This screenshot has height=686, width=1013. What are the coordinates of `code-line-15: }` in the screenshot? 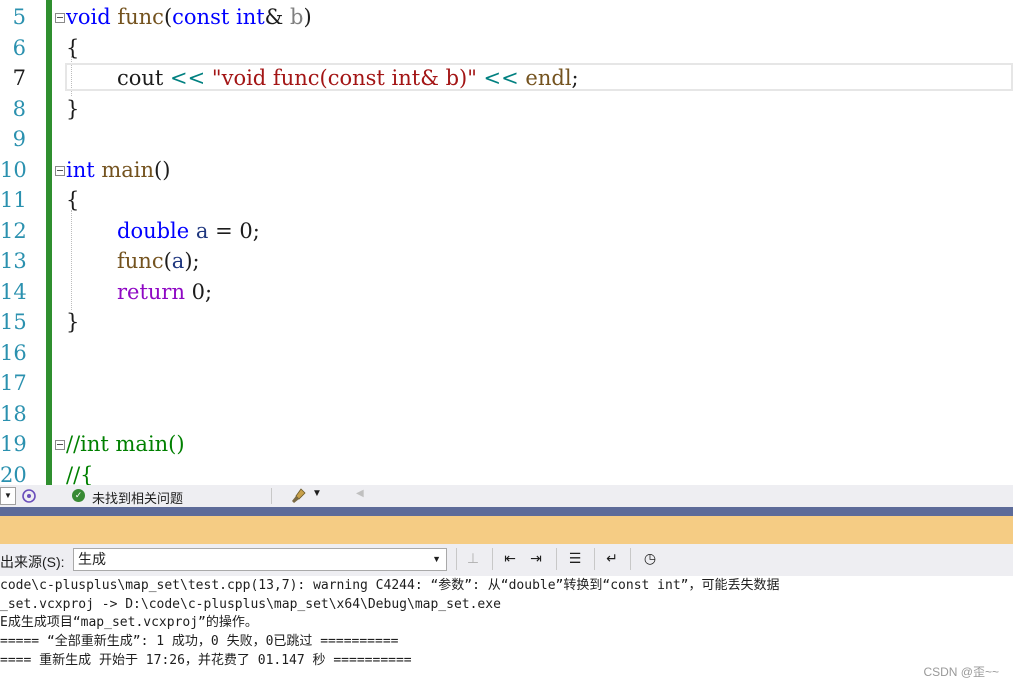 It's located at (72, 322).